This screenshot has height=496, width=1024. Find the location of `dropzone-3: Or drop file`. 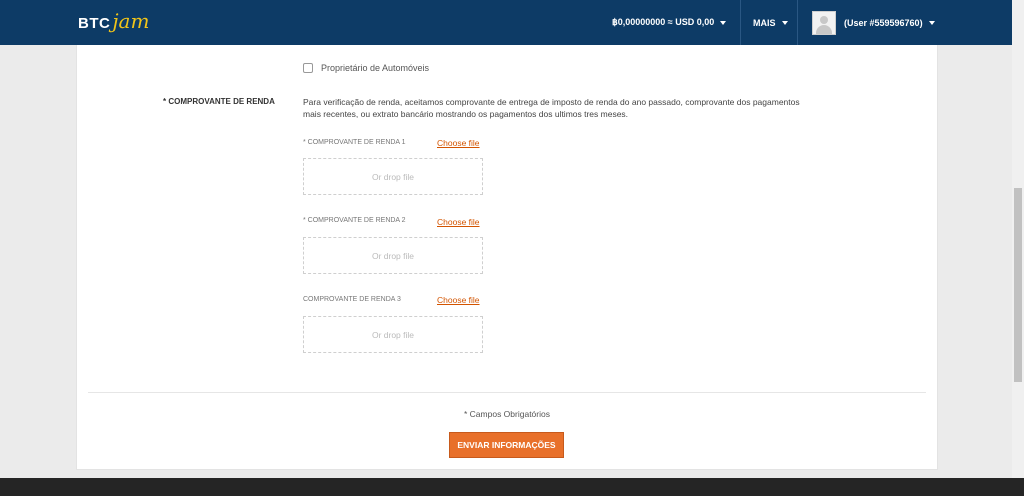

dropzone-3: Or drop file is located at coordinates (393, 334).